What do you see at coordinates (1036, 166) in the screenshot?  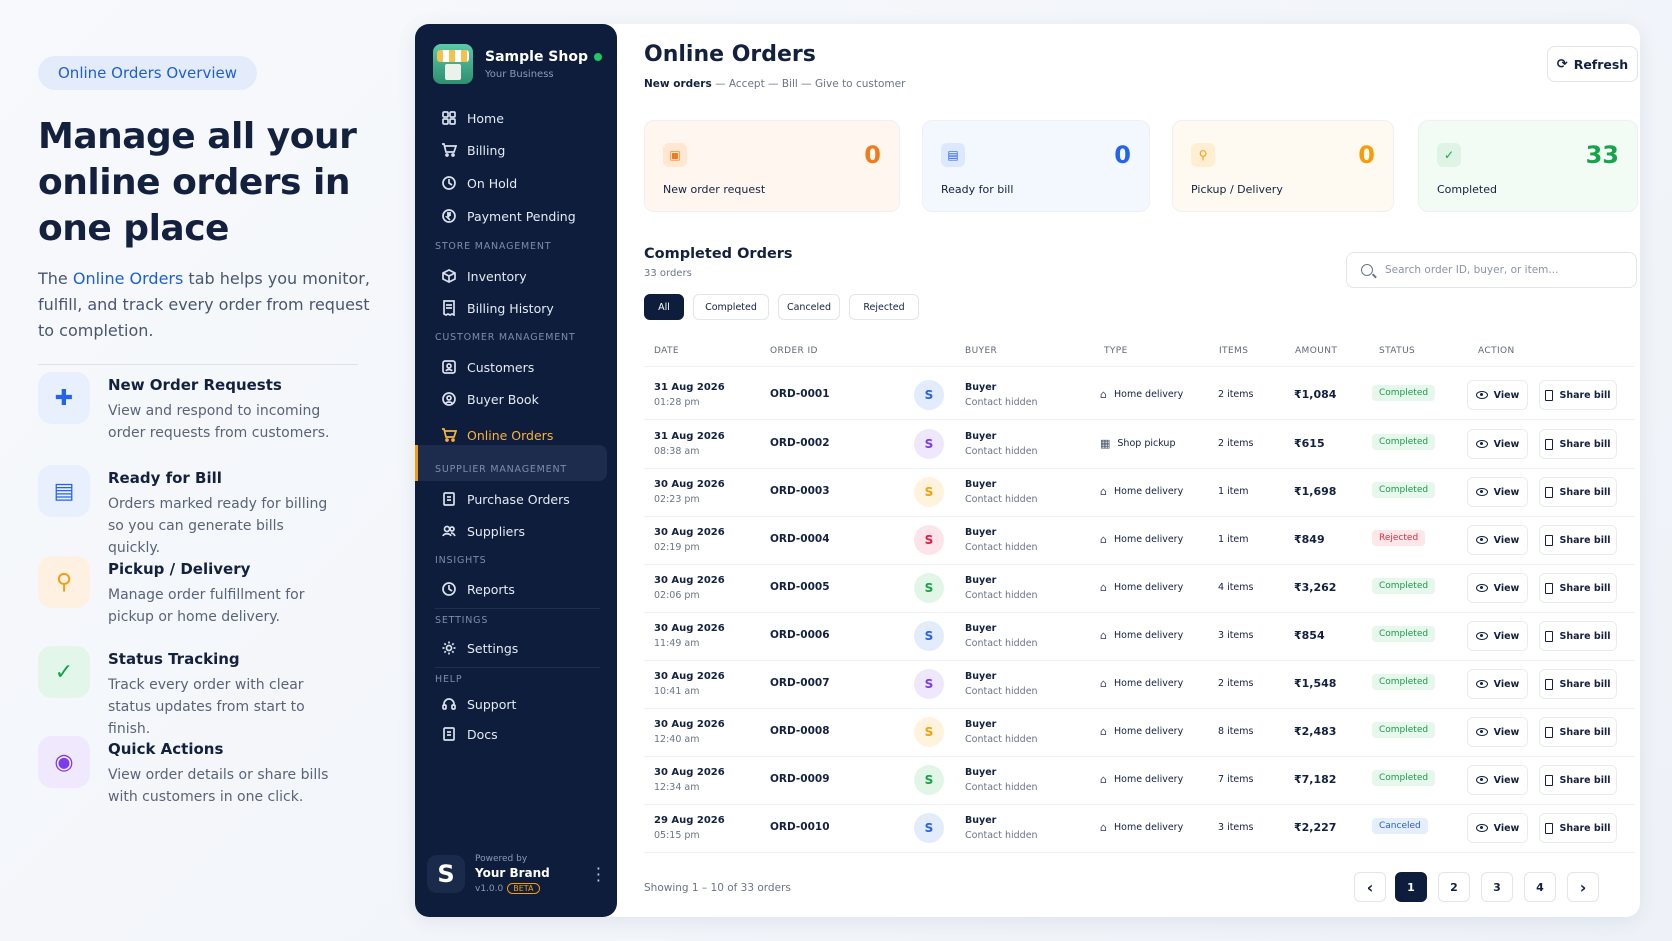 I see `stat-card: ▤ Ready for bill 0` at bounding box center [1036, 166].